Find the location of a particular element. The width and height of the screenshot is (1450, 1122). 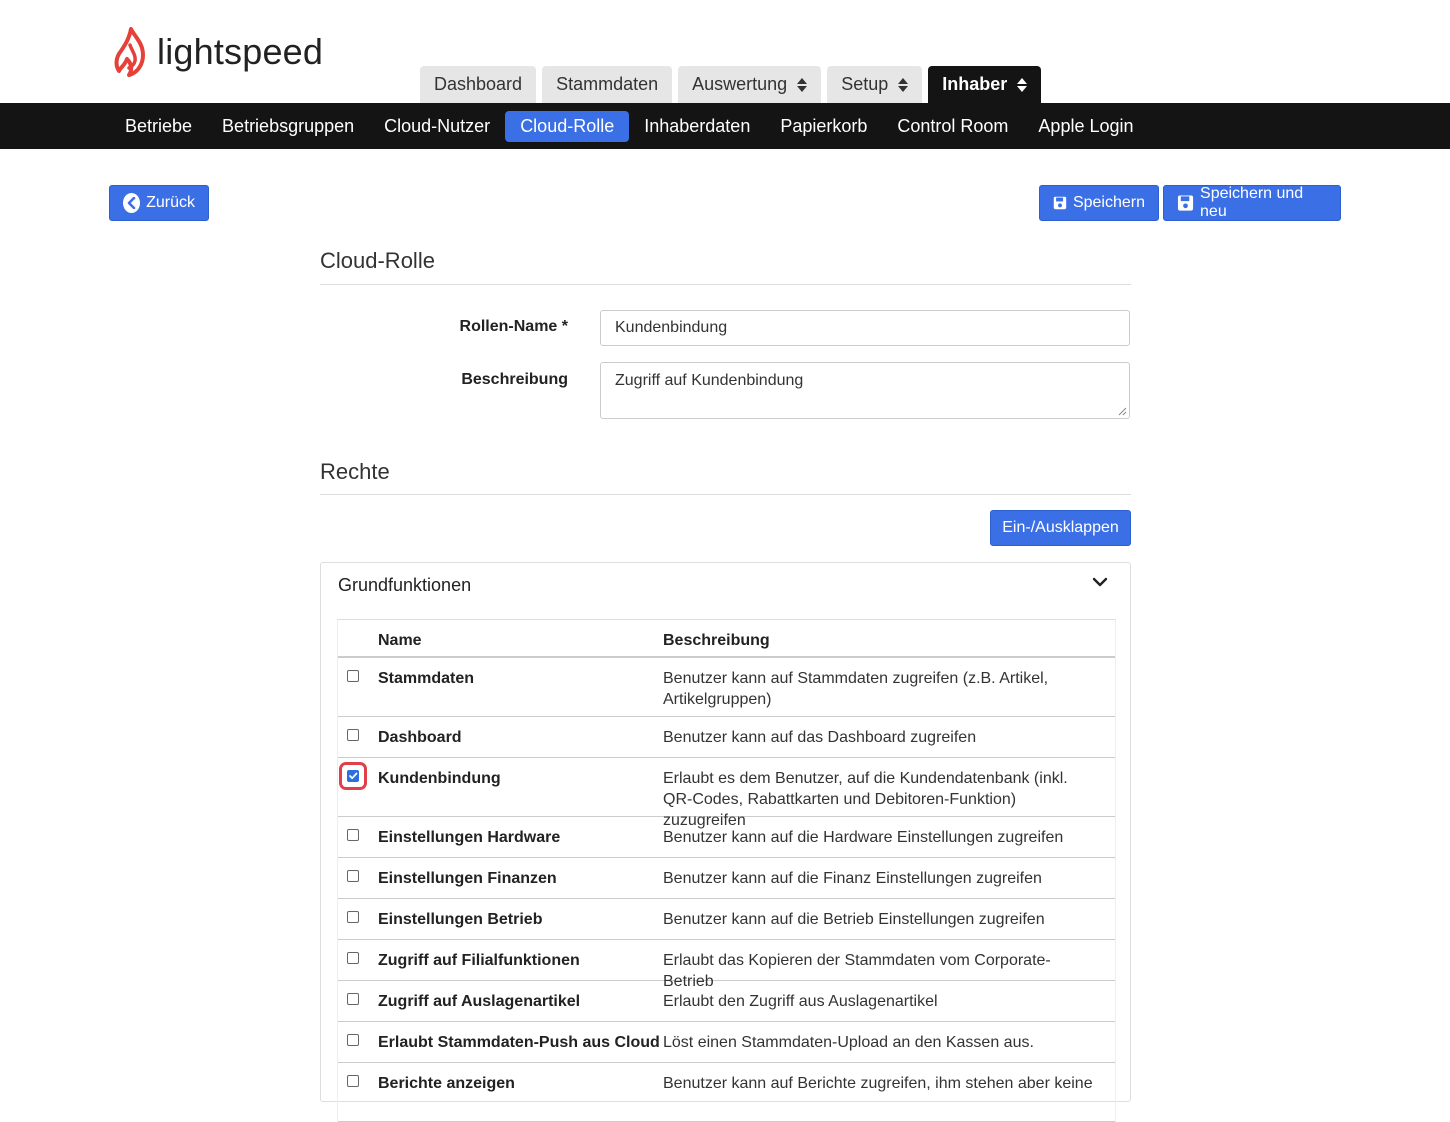

save-button: Speichern is located at coordinates (1099, 203).